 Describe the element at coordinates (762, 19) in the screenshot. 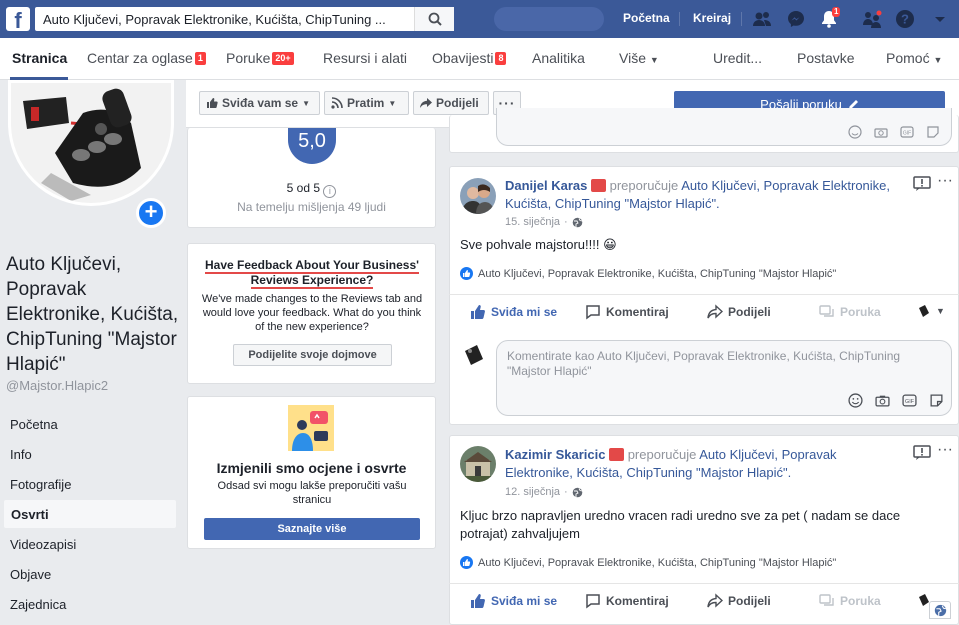

I see `friend-requests-icon` at that location.